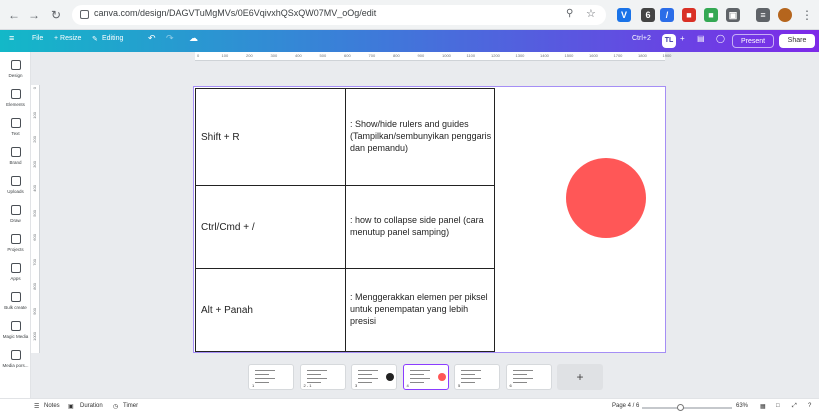  I want to click on ruler-tick-label: 500, so click(323, 55).